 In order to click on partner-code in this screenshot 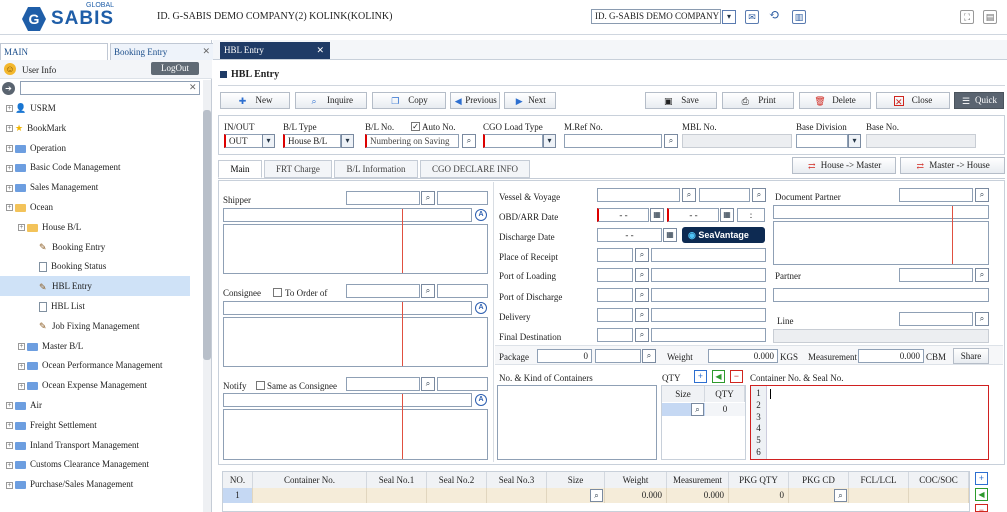, I will do `click(936, 275)`.